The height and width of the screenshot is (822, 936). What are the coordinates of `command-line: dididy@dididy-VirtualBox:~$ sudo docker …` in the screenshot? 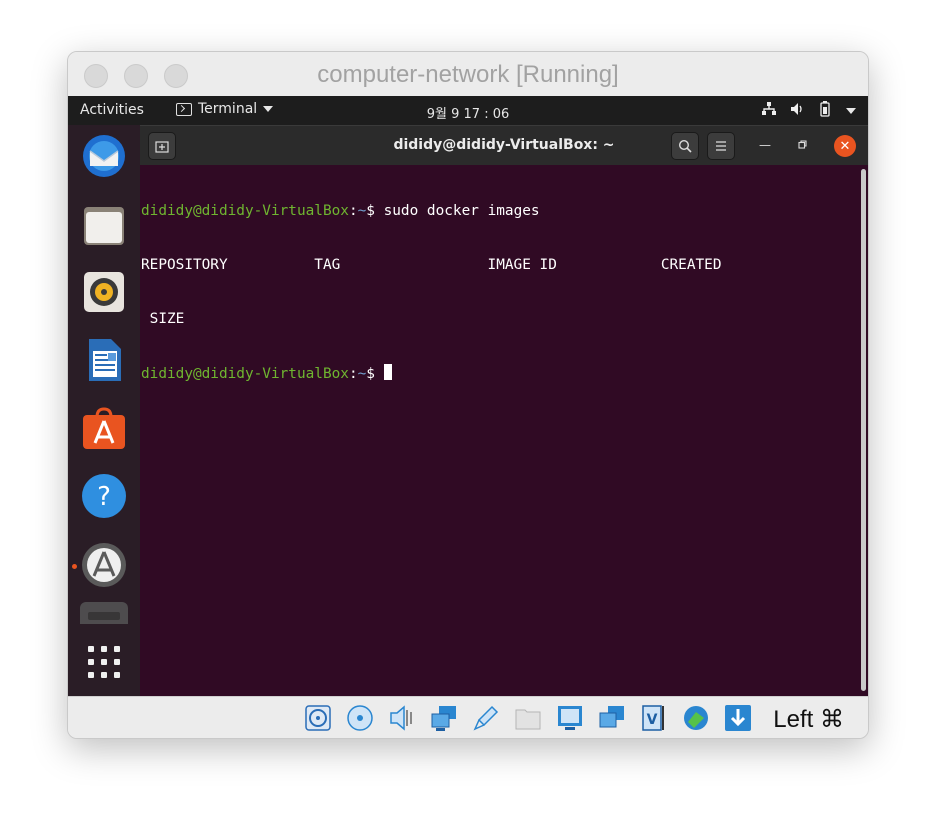 It's located at (499, 211).